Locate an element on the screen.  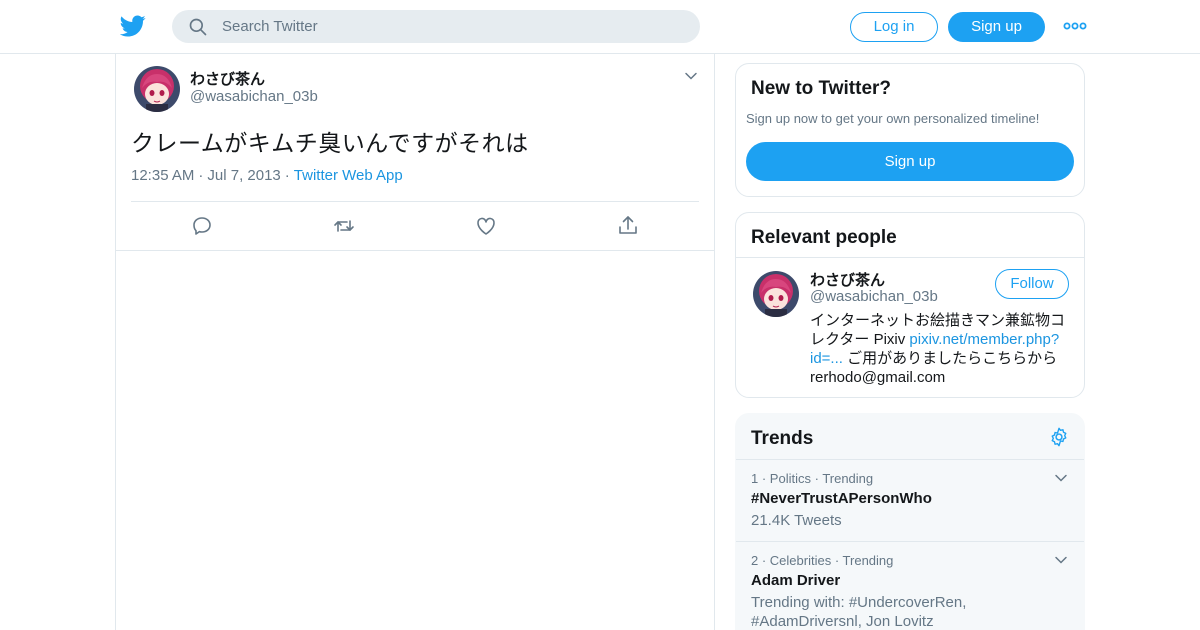
tweet-text: クレームがキムチ臭いんですがそれは is located at coordinates (330, 144).